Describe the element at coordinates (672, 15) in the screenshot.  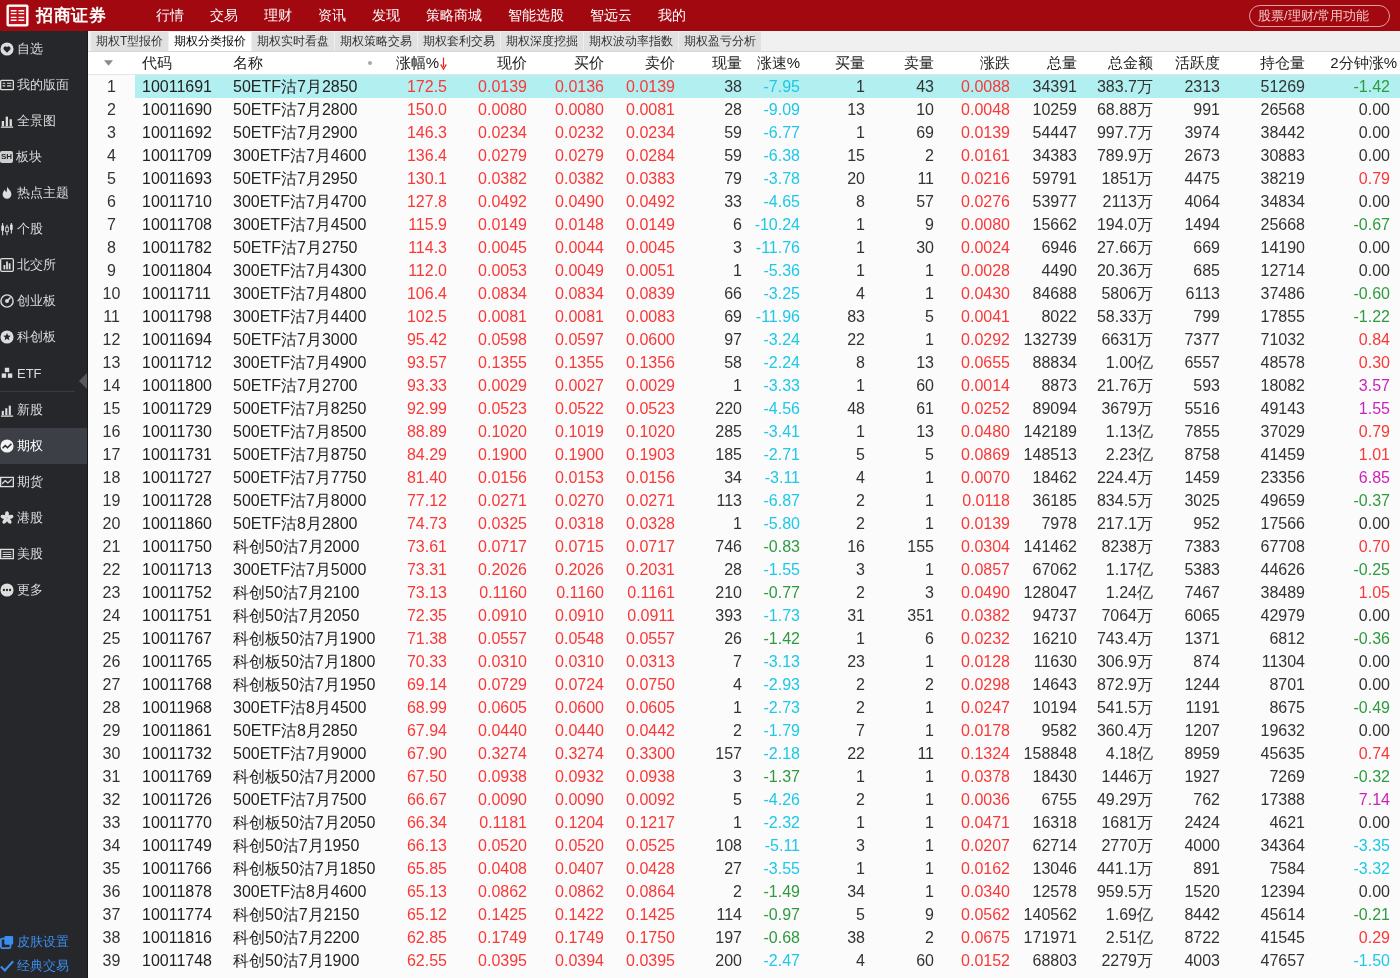
I see `menu-item: 我的` at that location.